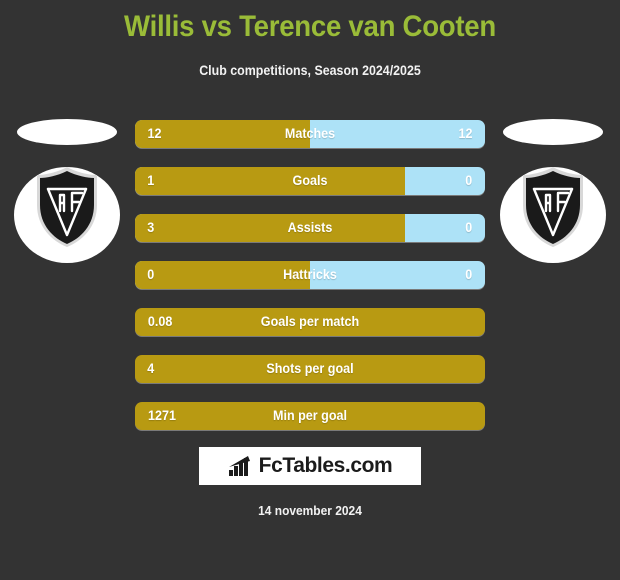 This screenshot has height=580, width=620. I want to click on generated-date: 14 november 2024, so click(310, 510).